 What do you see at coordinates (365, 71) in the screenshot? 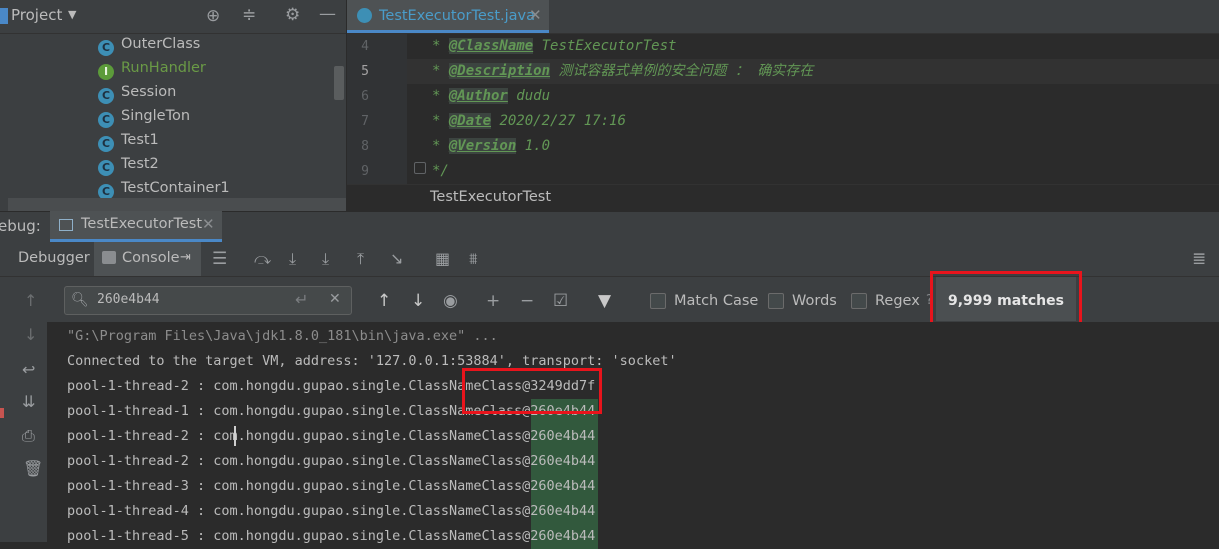
I see `line-number: 5` at bounding box center [365, 71].